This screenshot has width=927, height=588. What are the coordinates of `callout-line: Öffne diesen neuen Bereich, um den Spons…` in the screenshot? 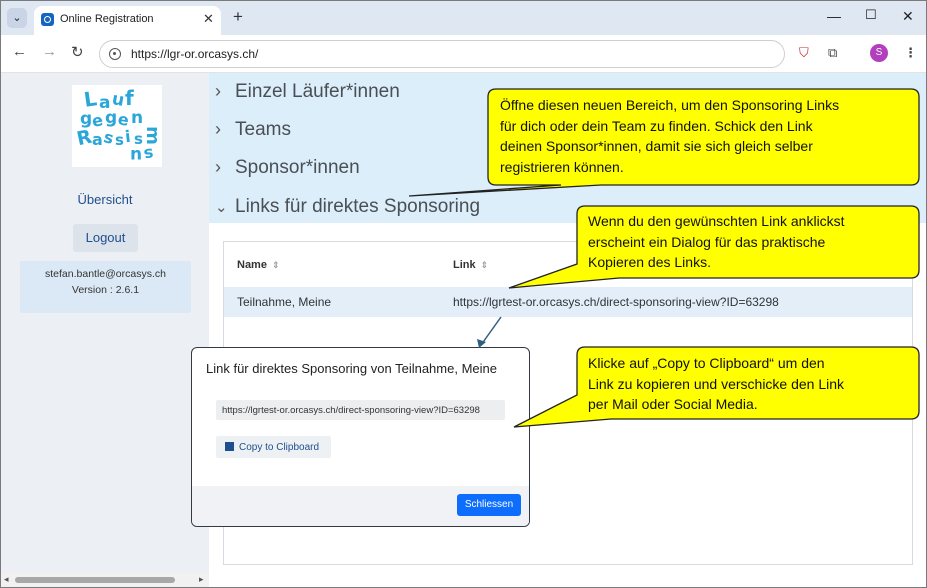 It's located at (670, 105).